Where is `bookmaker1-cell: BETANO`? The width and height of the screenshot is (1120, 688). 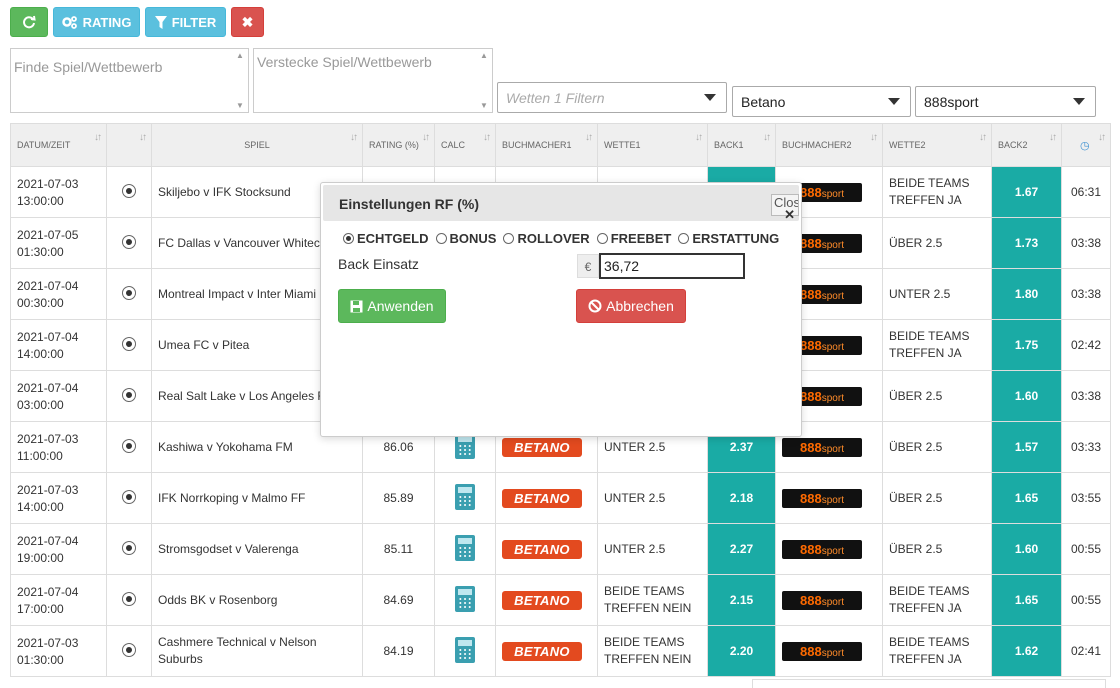
bookmaker1-cell: BETANO is located at coordinates (546, 498).